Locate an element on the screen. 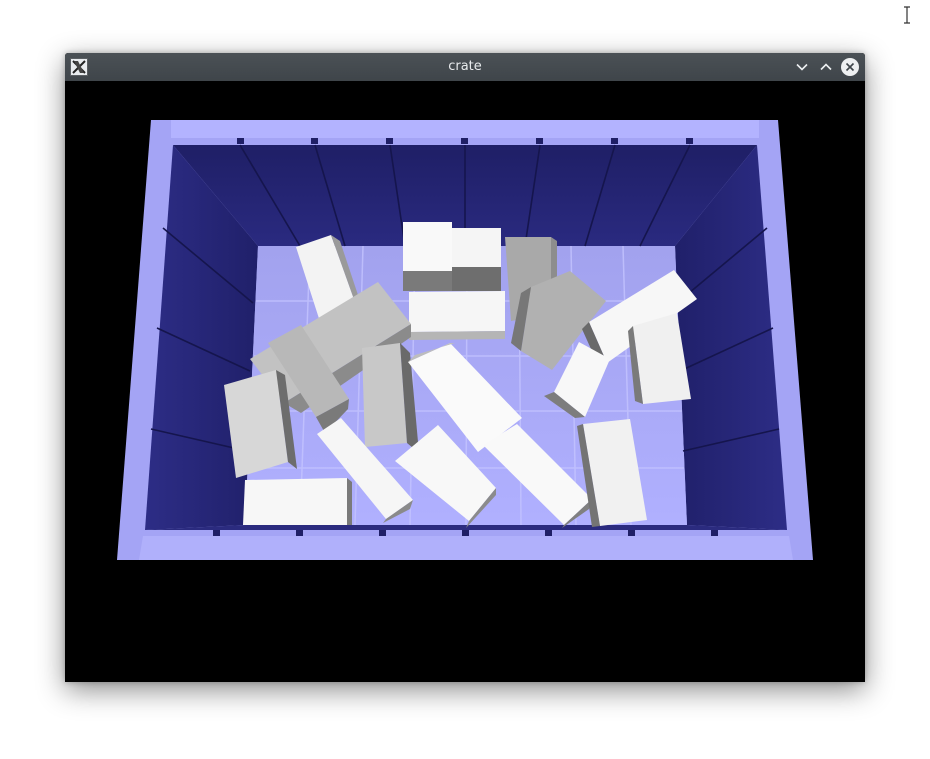 Image resolution: width=930 pixels, height=759 pixels. chevron-up-icon is located at coordinates (826, 67).